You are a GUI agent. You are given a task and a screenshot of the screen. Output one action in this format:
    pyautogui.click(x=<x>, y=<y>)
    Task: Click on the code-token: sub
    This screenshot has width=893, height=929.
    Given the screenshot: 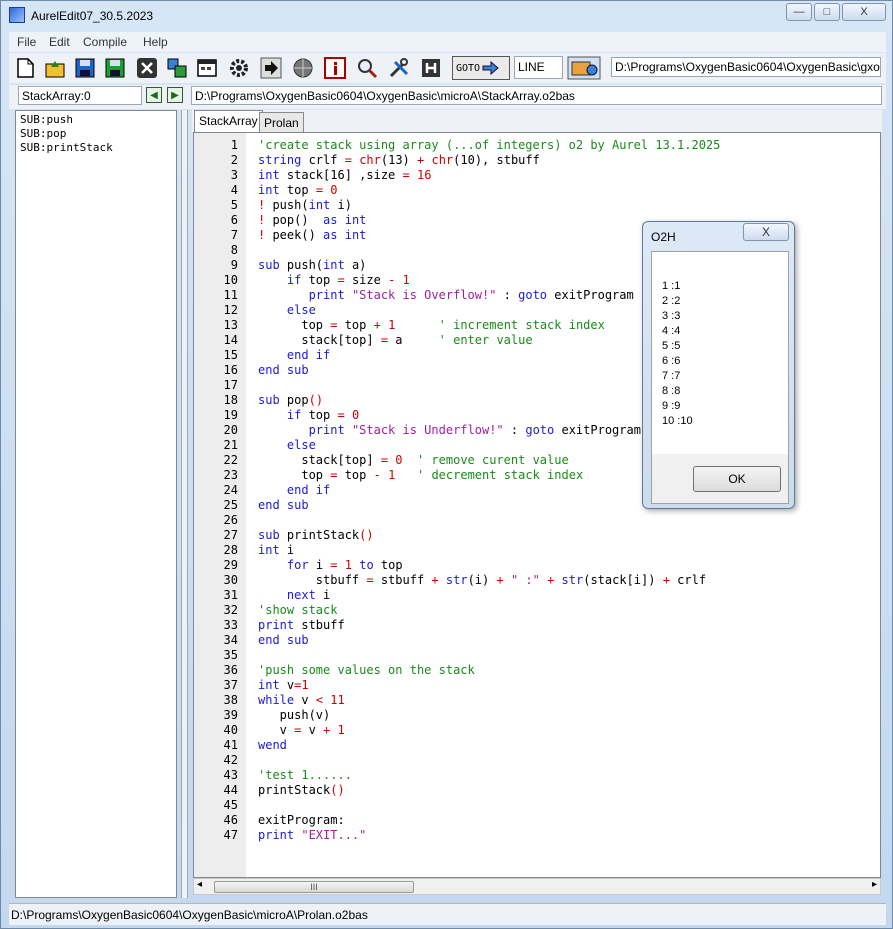 What is the action you would take?
    pyautogui.click(x=269, y=535)
    